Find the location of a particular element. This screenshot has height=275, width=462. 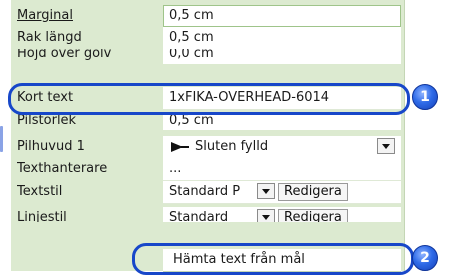

property-row-textstil: Textstil Standard P Redigera is located at coordinates (207, 192).